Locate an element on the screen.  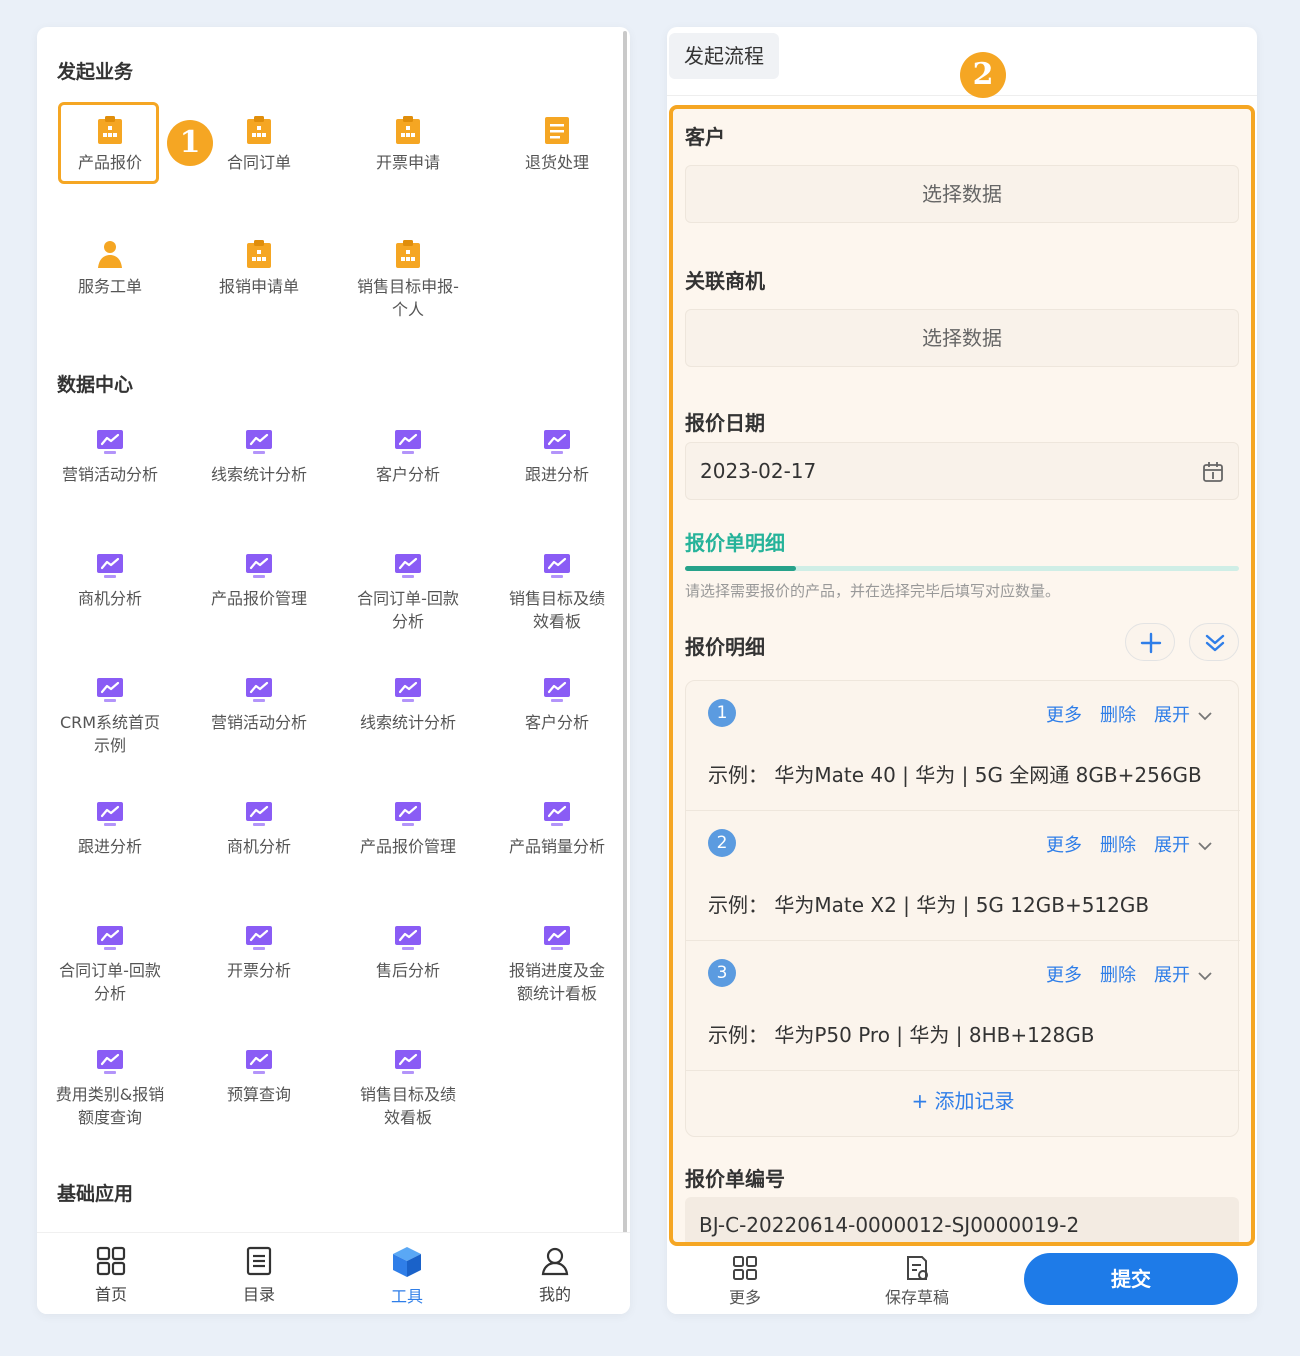
date-field: 2023-02-17 is located at coordinates (962, 471).